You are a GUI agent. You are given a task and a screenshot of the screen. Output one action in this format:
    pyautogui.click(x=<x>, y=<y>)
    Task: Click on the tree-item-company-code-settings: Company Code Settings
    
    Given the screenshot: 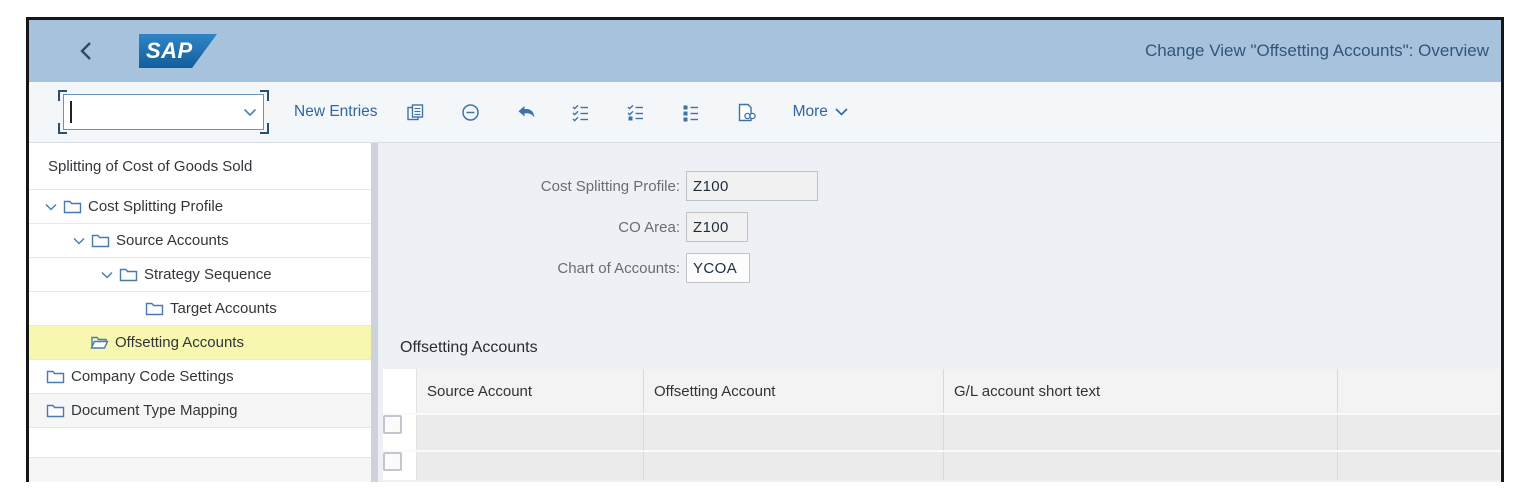 What is the action you would take?
    pyautogui.click(x=200, y=377)
    